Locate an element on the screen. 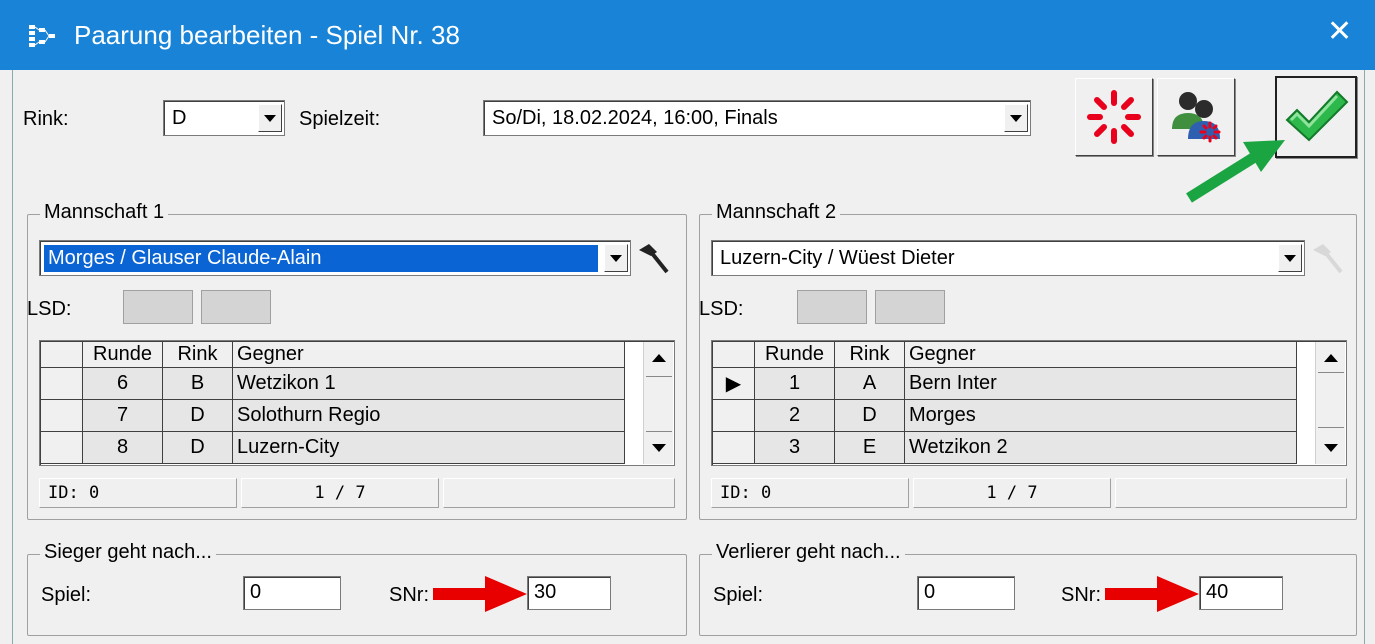 Image resolution: width=1375 pixels, height=644 pixels. cell-runde: 1 is located at coordinates (794, 383).